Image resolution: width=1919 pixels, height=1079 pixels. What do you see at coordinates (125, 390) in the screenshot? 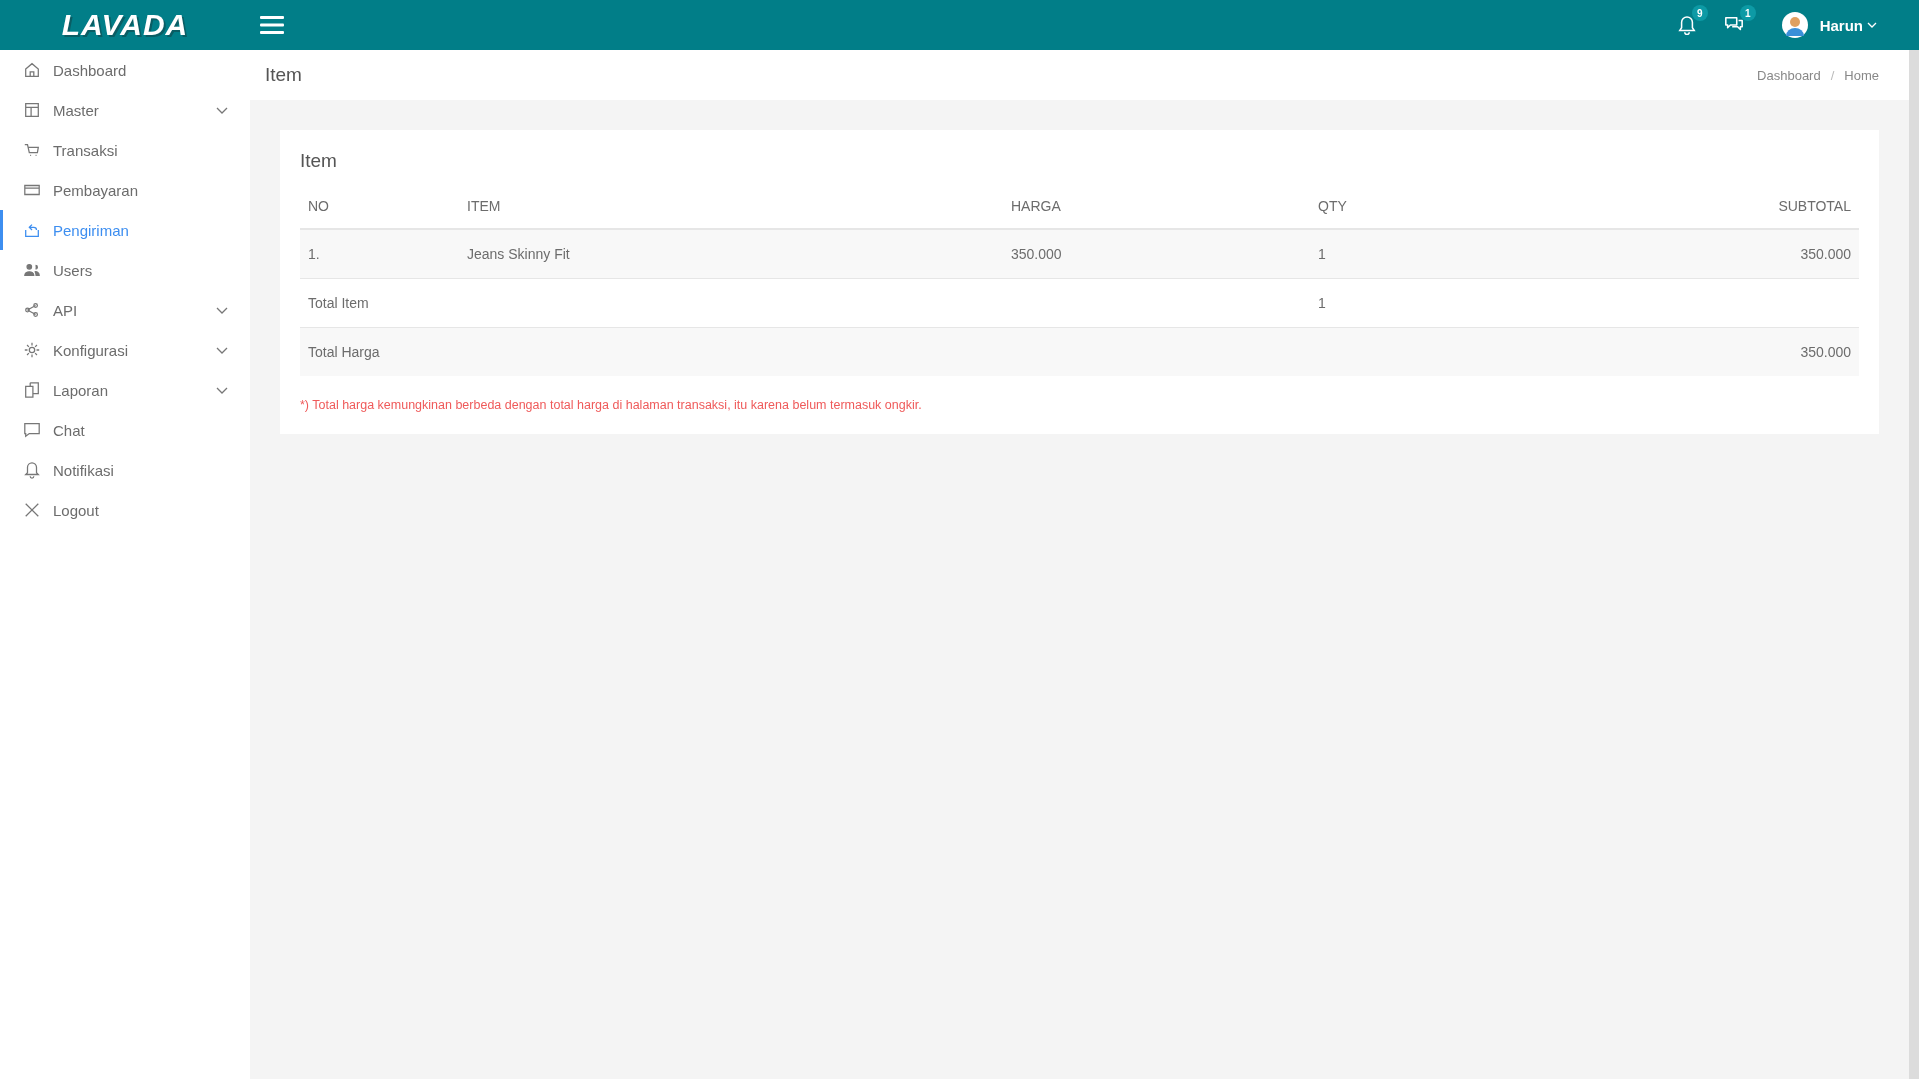
I see `sidebar-item: Laporan` at bounding box center [125, 390].